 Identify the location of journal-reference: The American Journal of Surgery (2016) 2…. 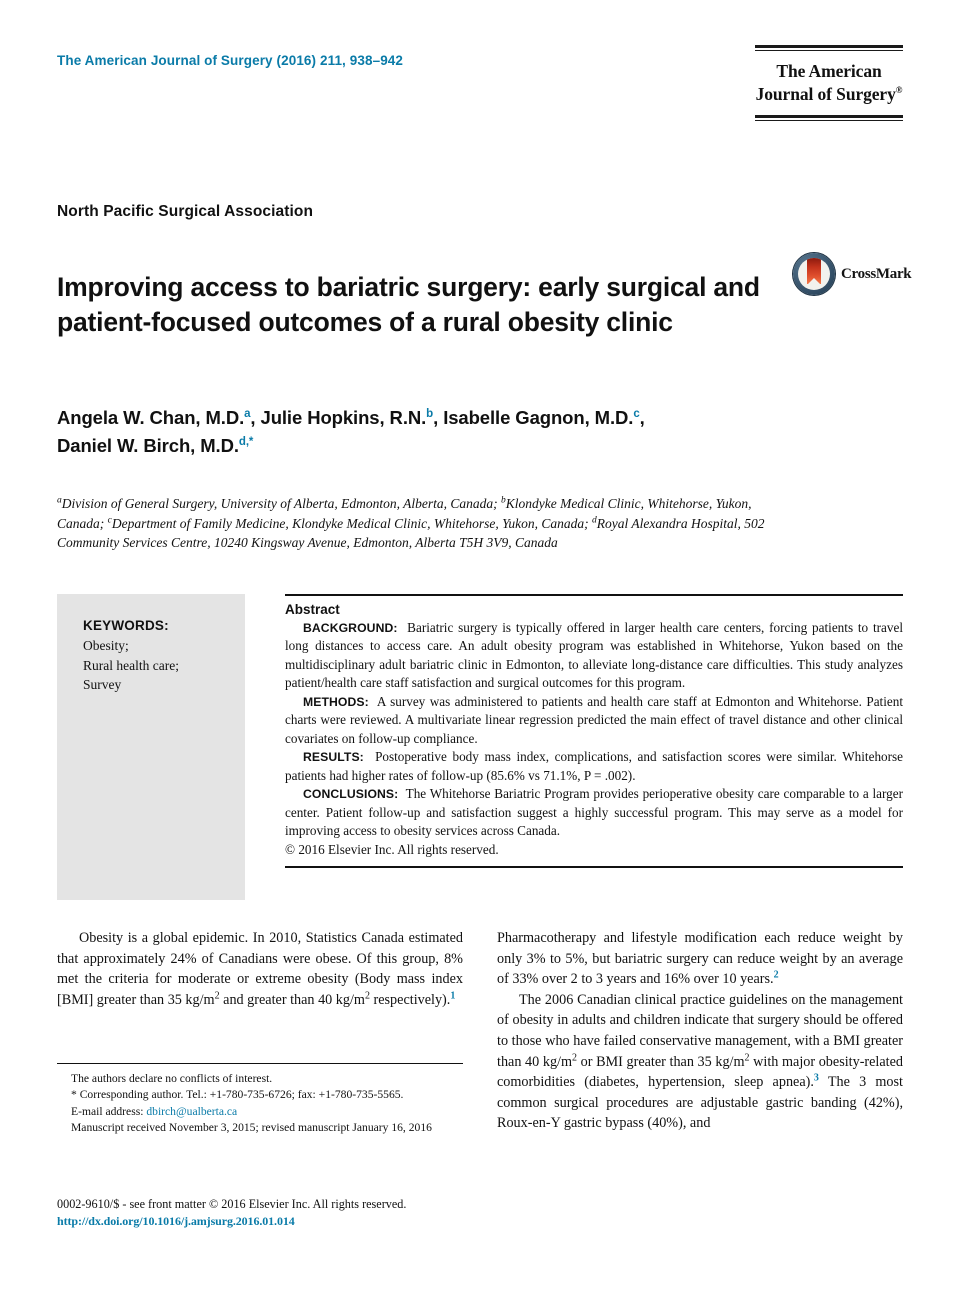
(230, 60).